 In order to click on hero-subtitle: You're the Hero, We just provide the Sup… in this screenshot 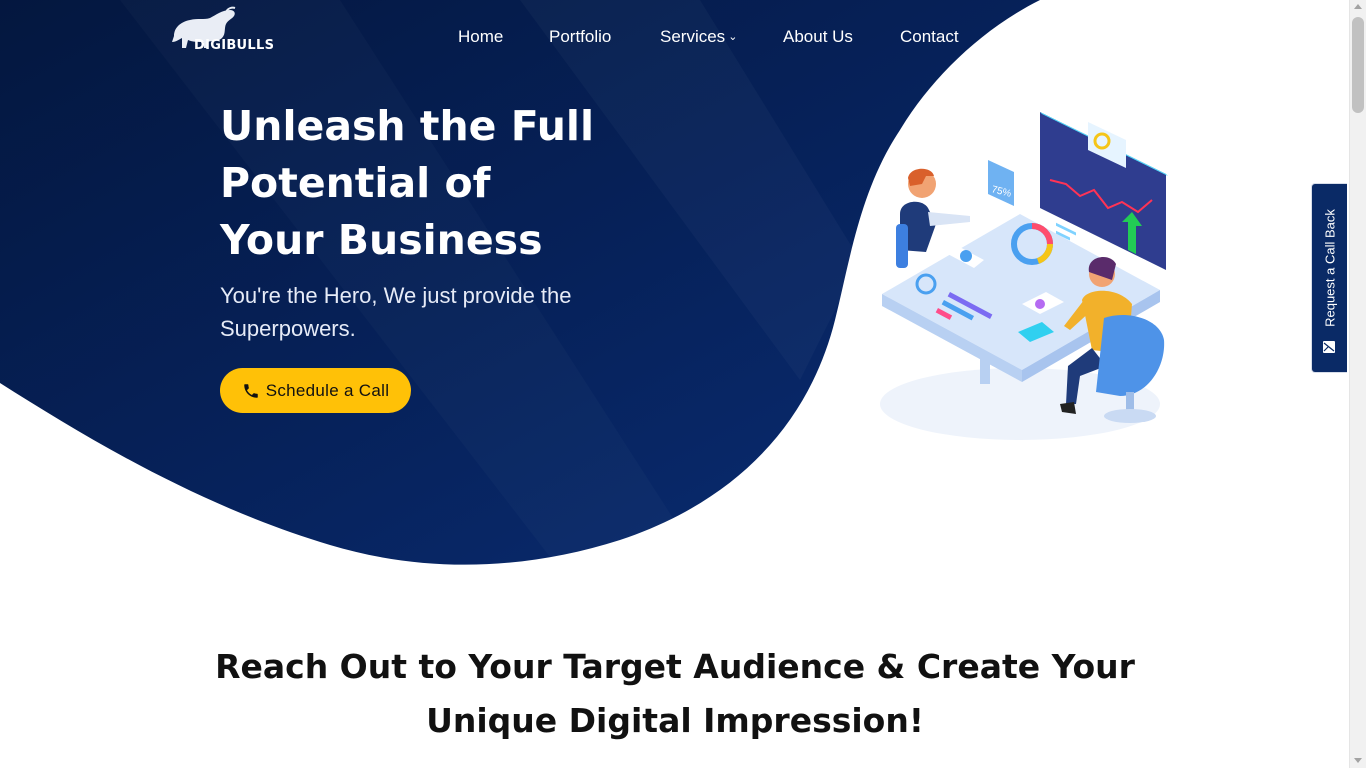, I will do `click(396, 312)`.